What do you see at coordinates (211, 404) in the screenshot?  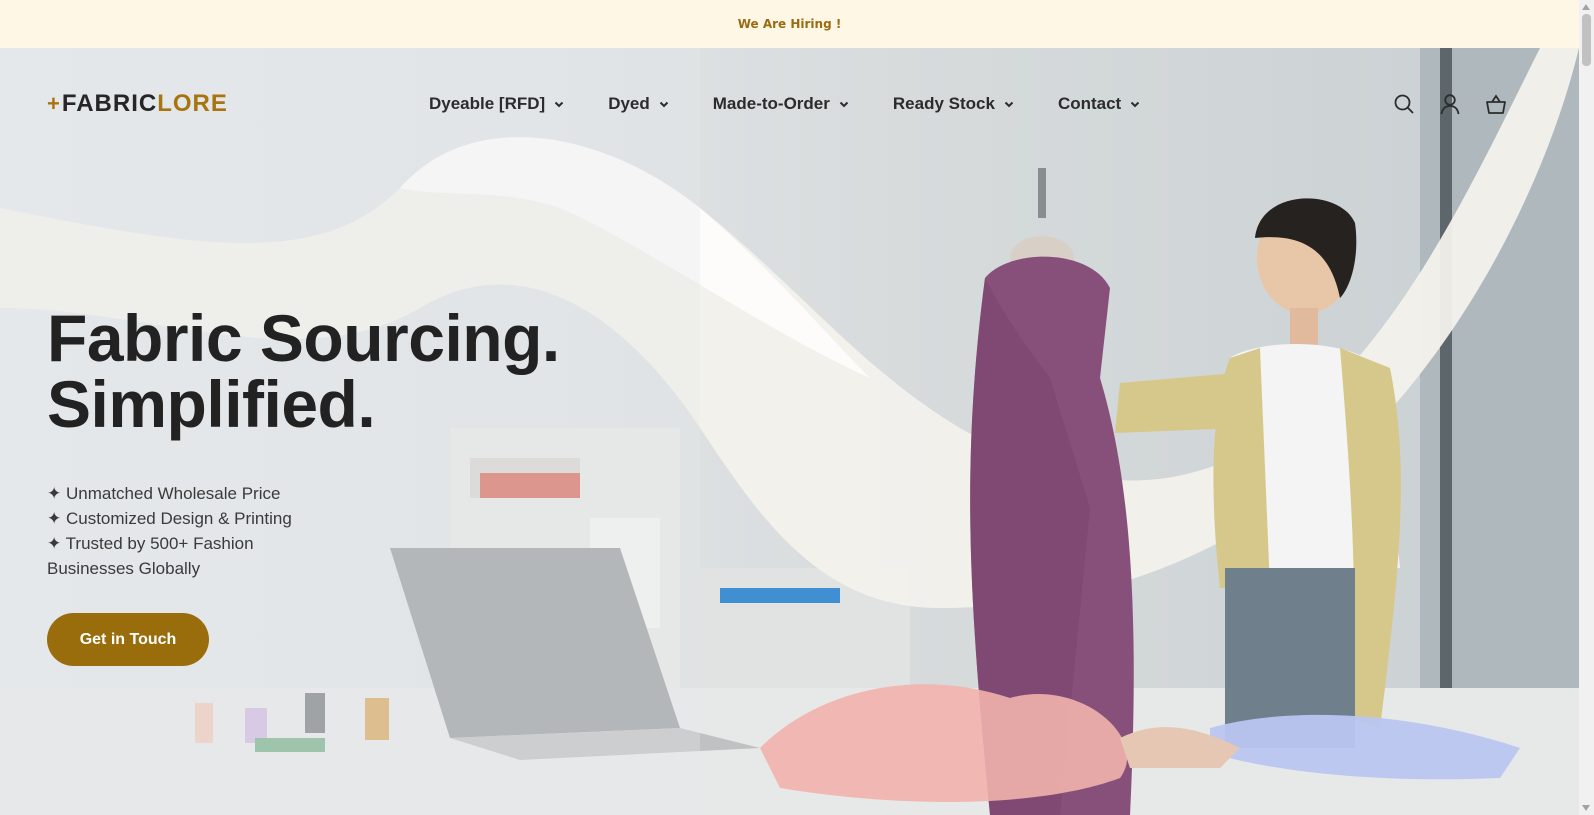 I see `headline-line-2: Simplified.` at bounding box center [211, 404].